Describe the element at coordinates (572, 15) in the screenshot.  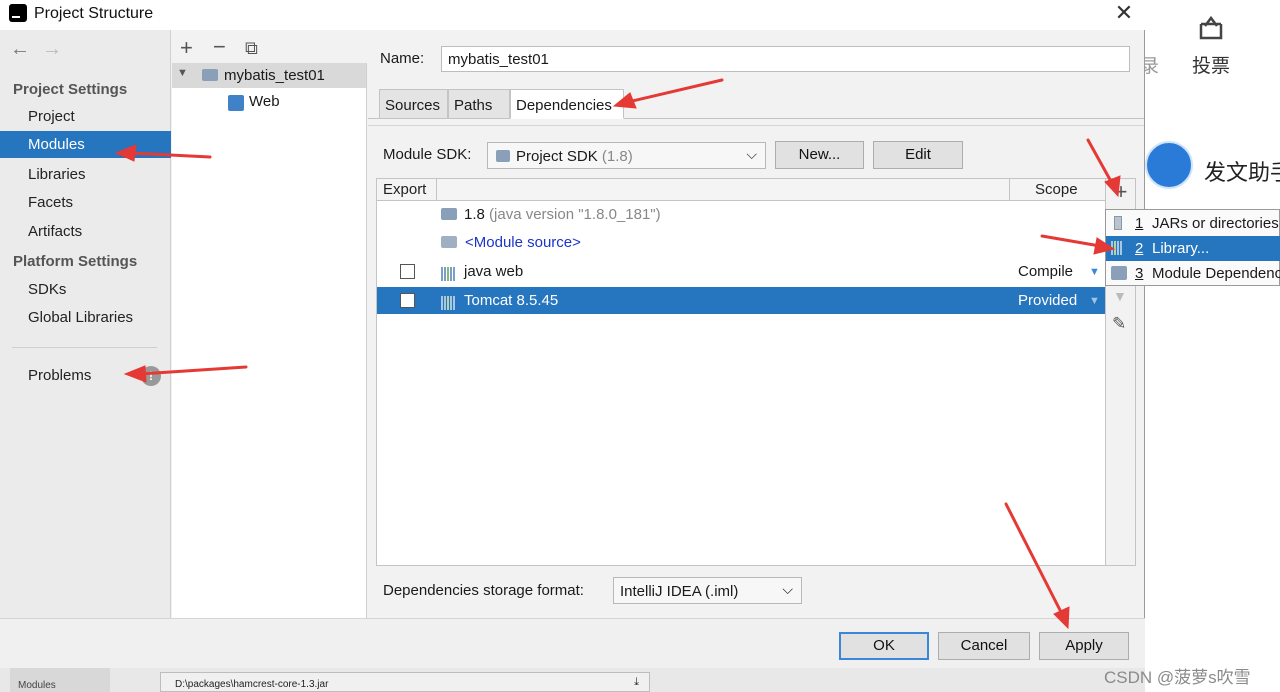
I see `title-bar` at that location.